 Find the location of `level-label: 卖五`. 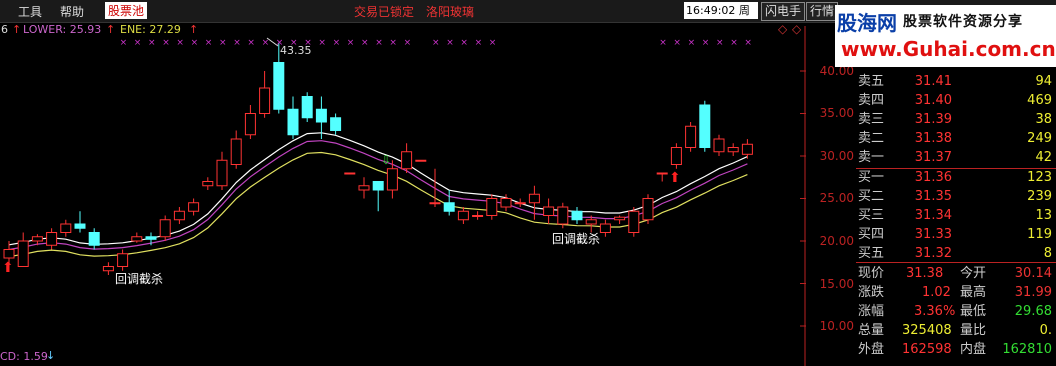

level-label: 卖五 is located at coordinates (871, 81).